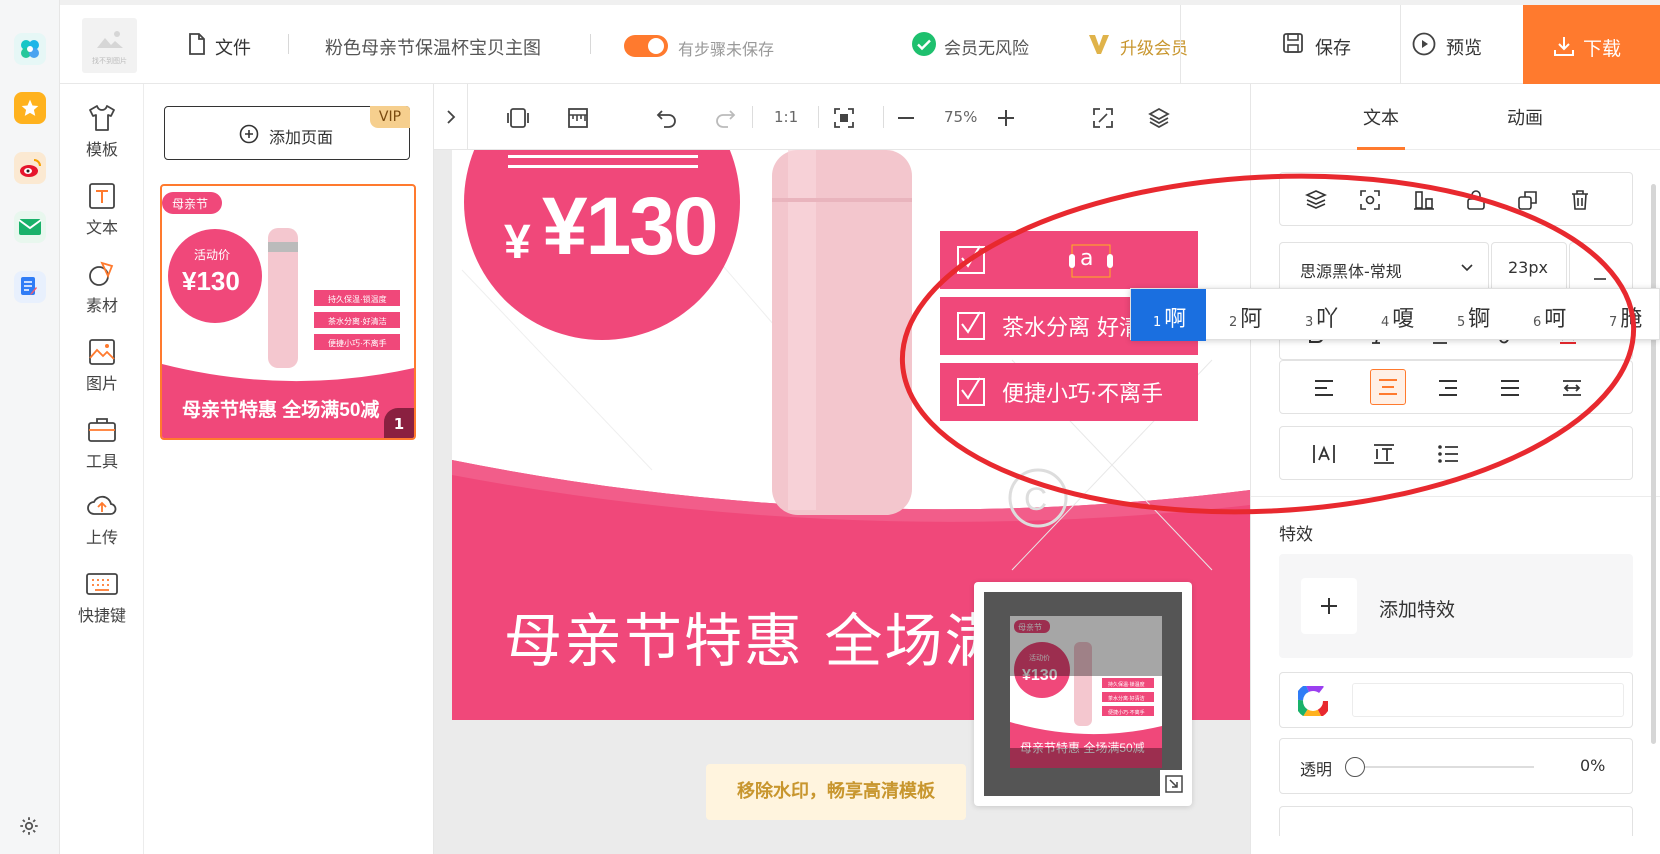  Describe the element at coordinates (249, 134) in the screenshot. I see `plus-circle-icon` at that location.